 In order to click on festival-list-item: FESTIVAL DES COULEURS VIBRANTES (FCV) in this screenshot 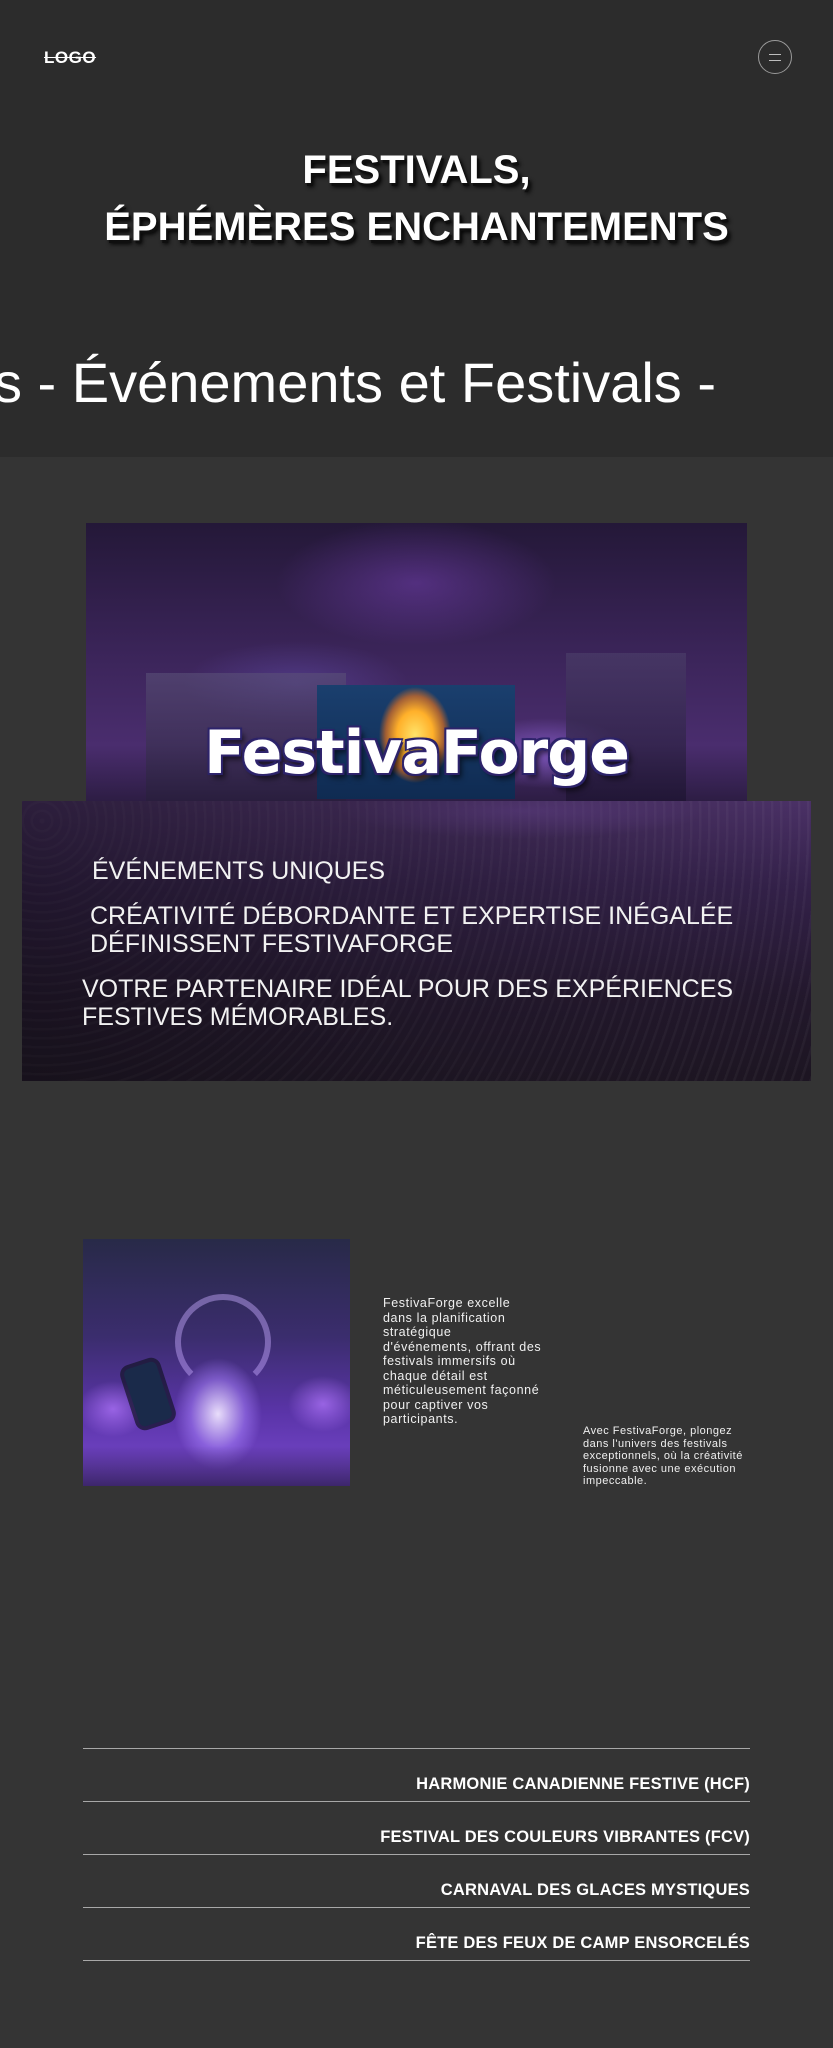, I will do `click(416, 1827)`.